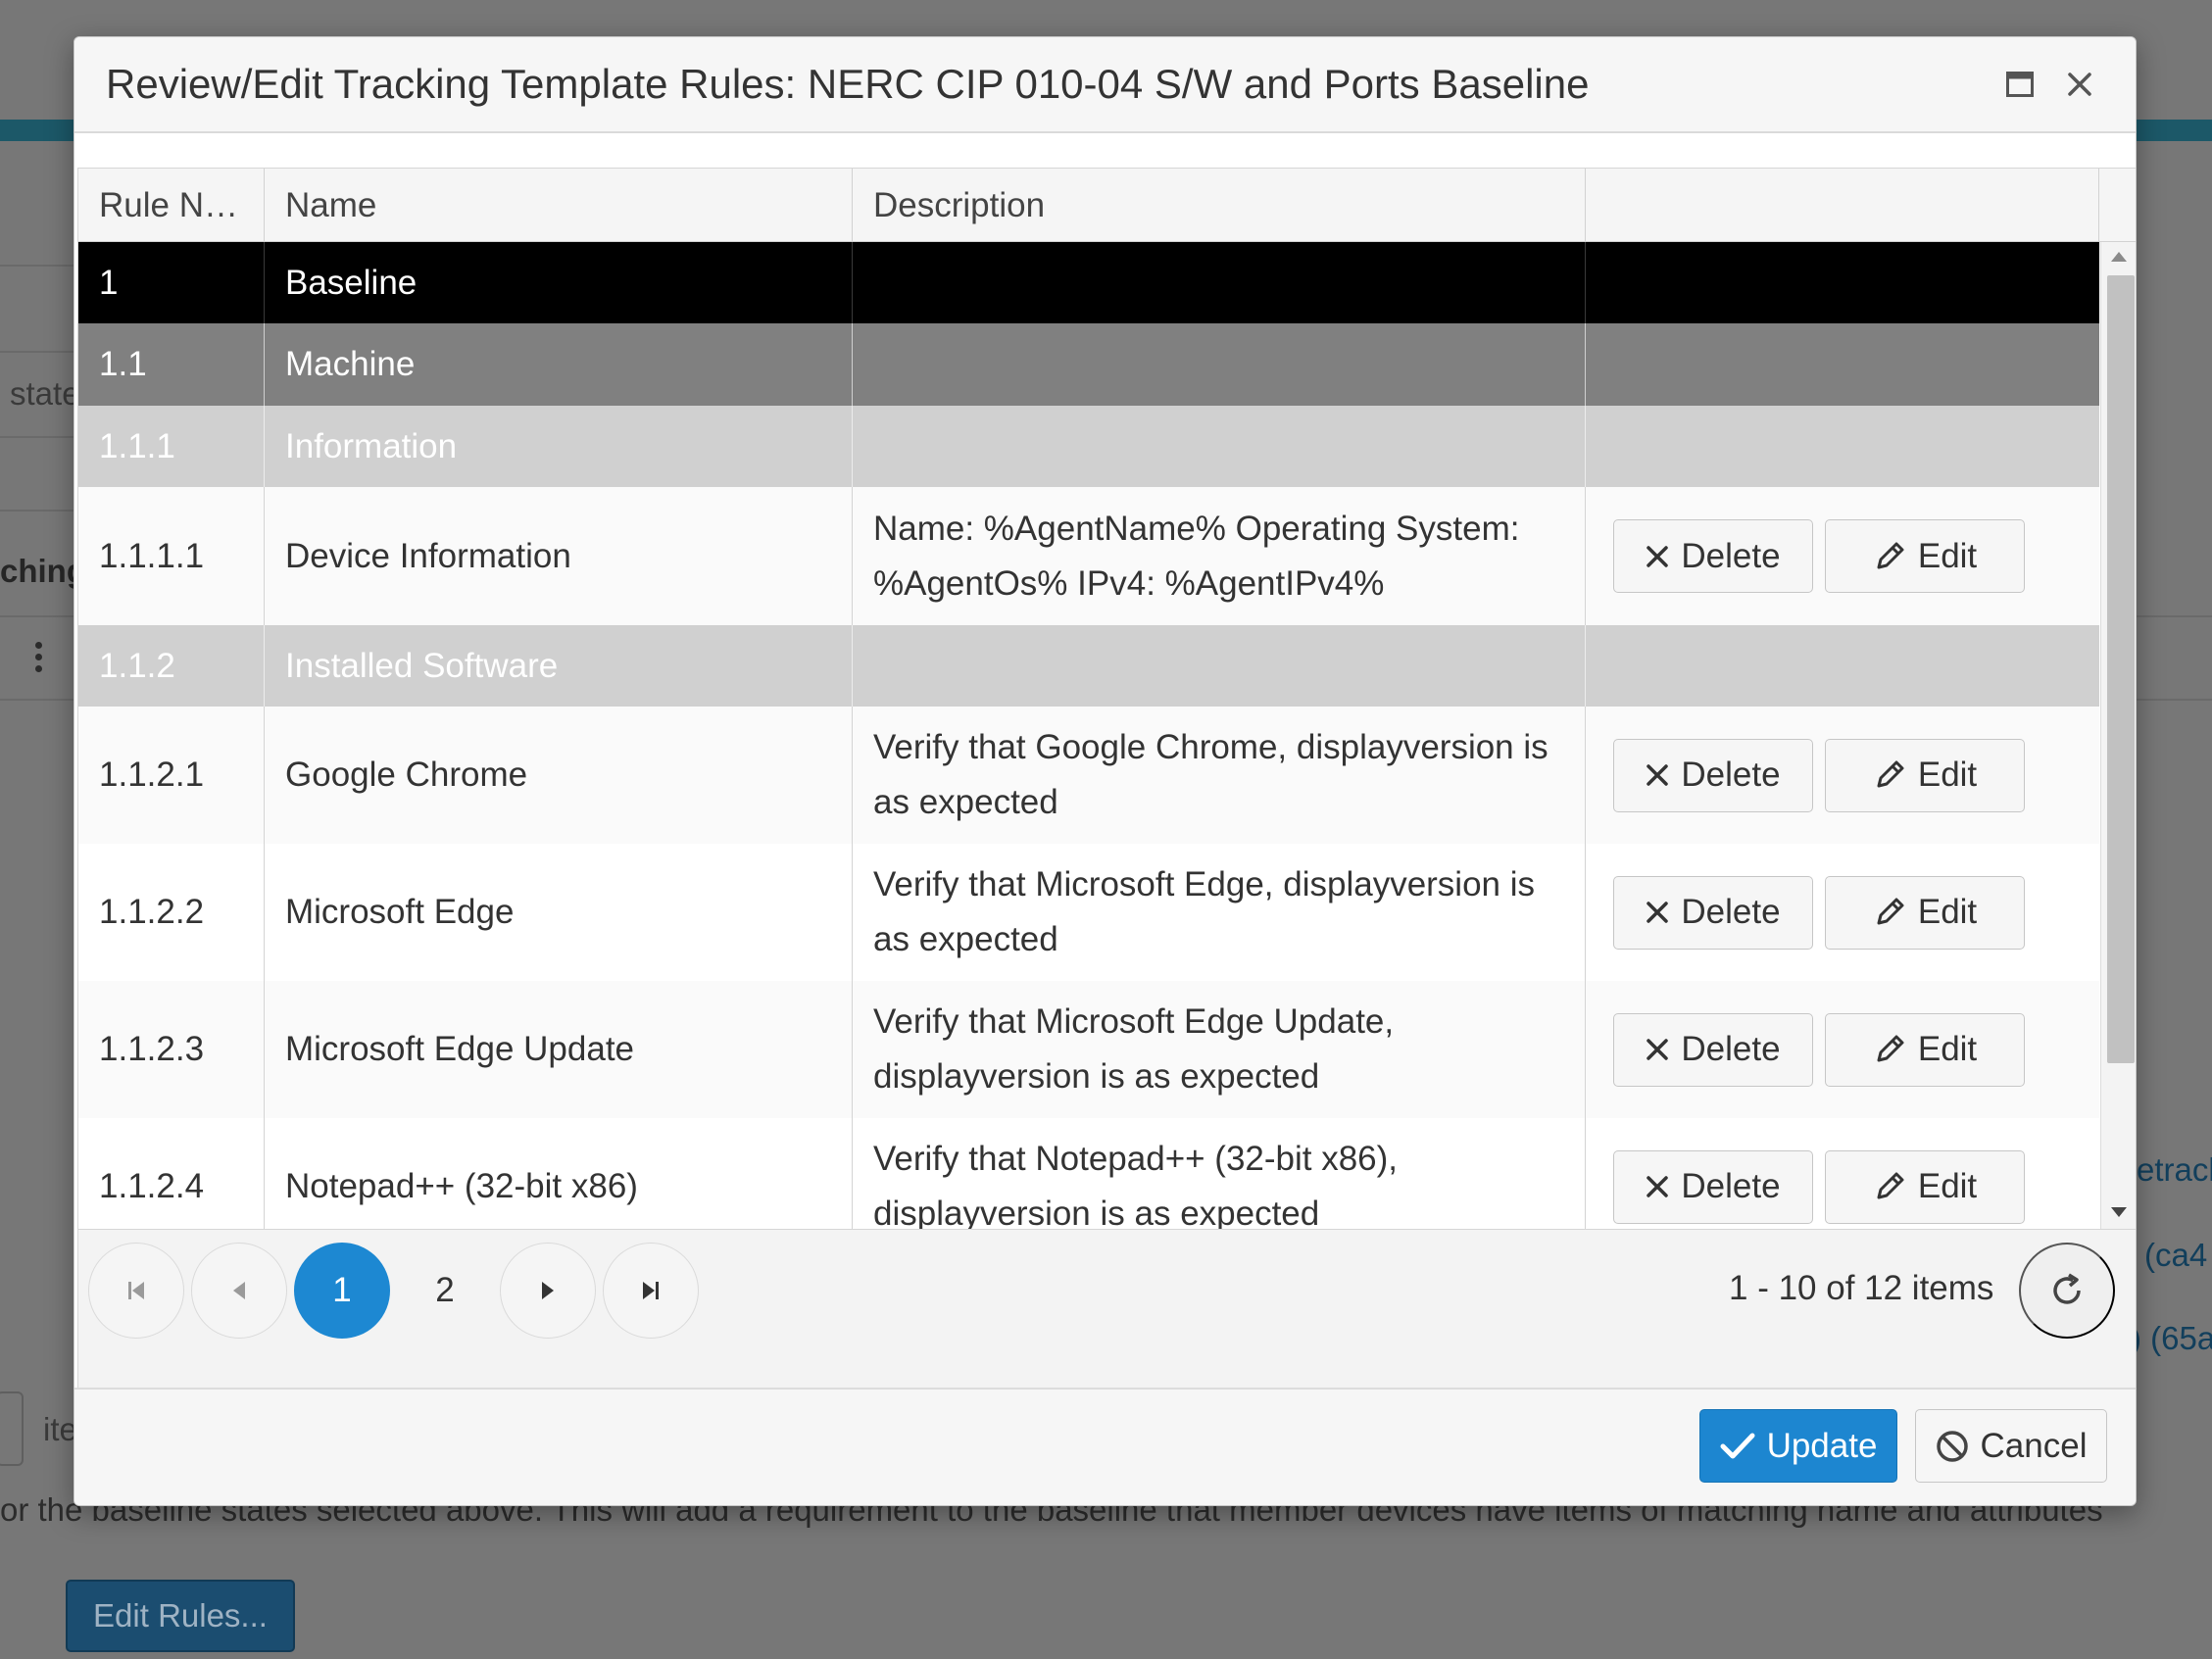 The width and height of the screenshot is (2212, 1659). What do you see at coordinates (559, 776) in the screenshot?
I see `rule-name-cell: Google Chrome` at bounding box center [559, 776].